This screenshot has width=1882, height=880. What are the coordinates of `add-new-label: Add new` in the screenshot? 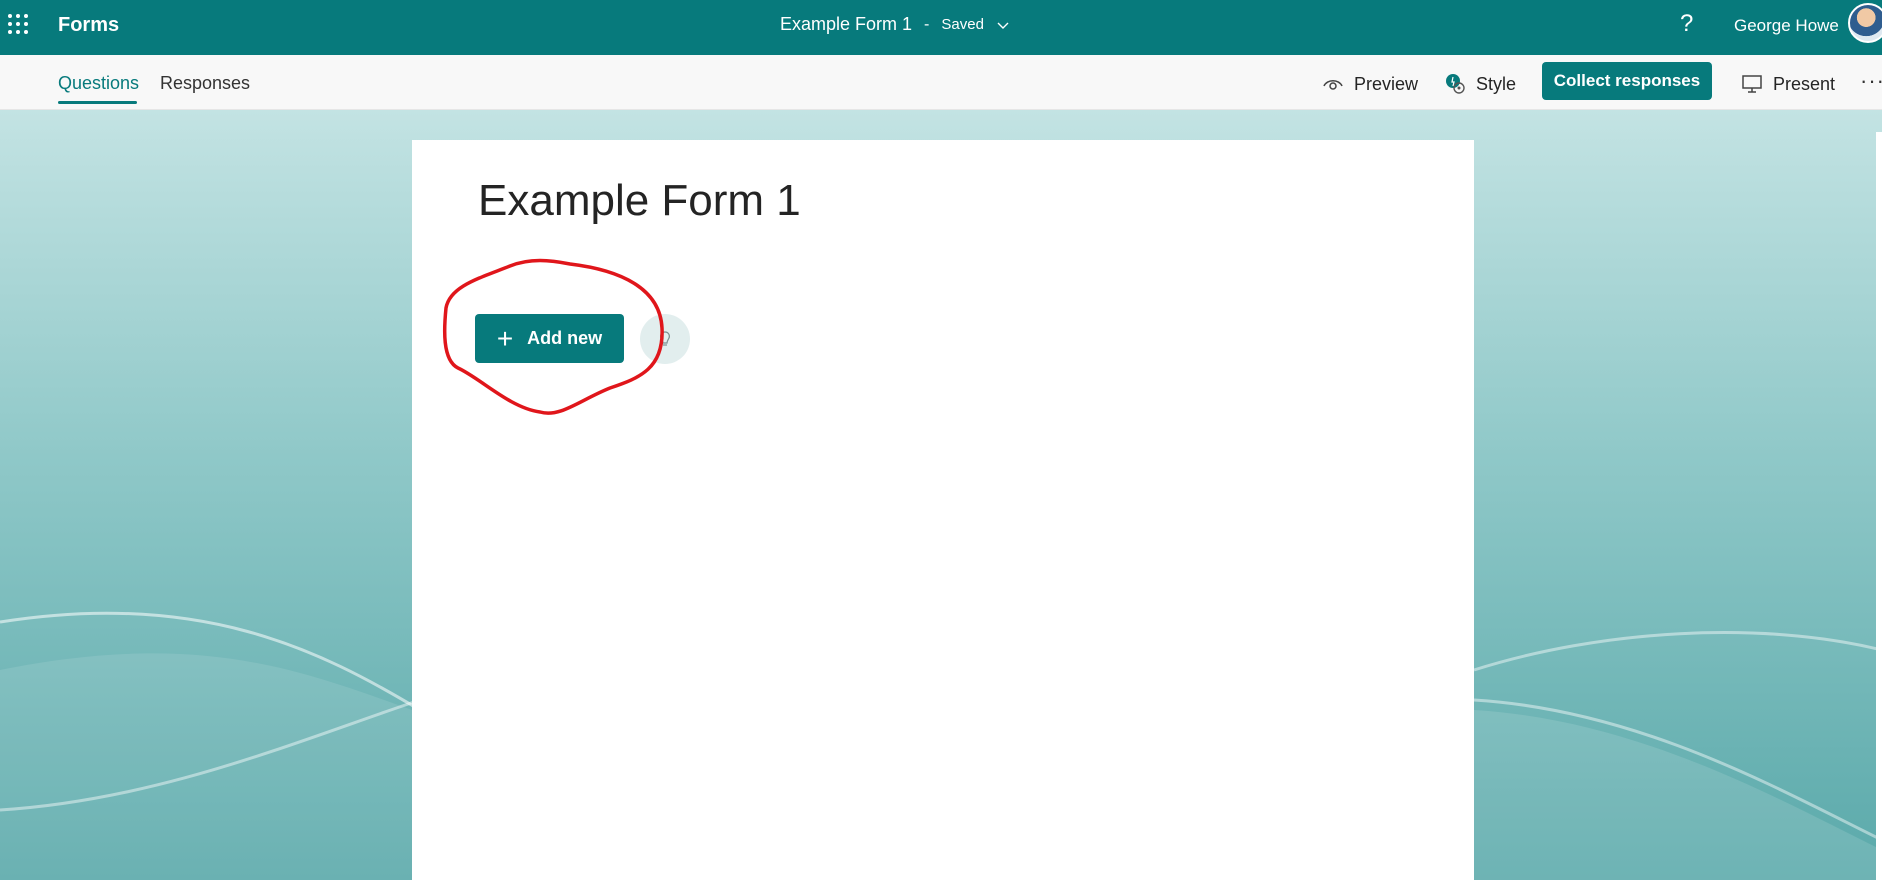 It's located at (565, 338).